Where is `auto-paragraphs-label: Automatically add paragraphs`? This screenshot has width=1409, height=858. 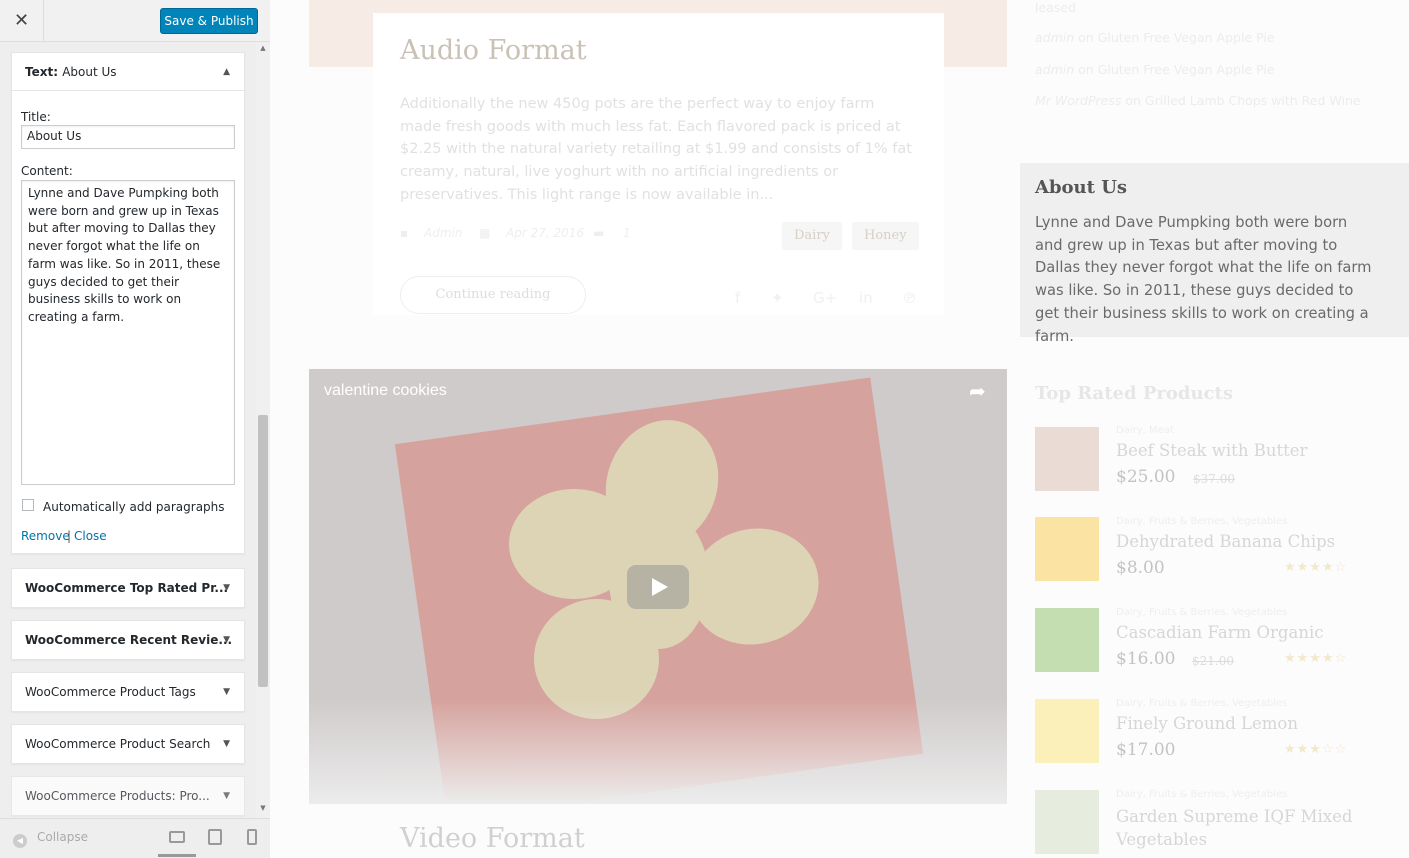 auto-paragraphs-label: Automatically add paragraphs is located at coordinates (134, 507).